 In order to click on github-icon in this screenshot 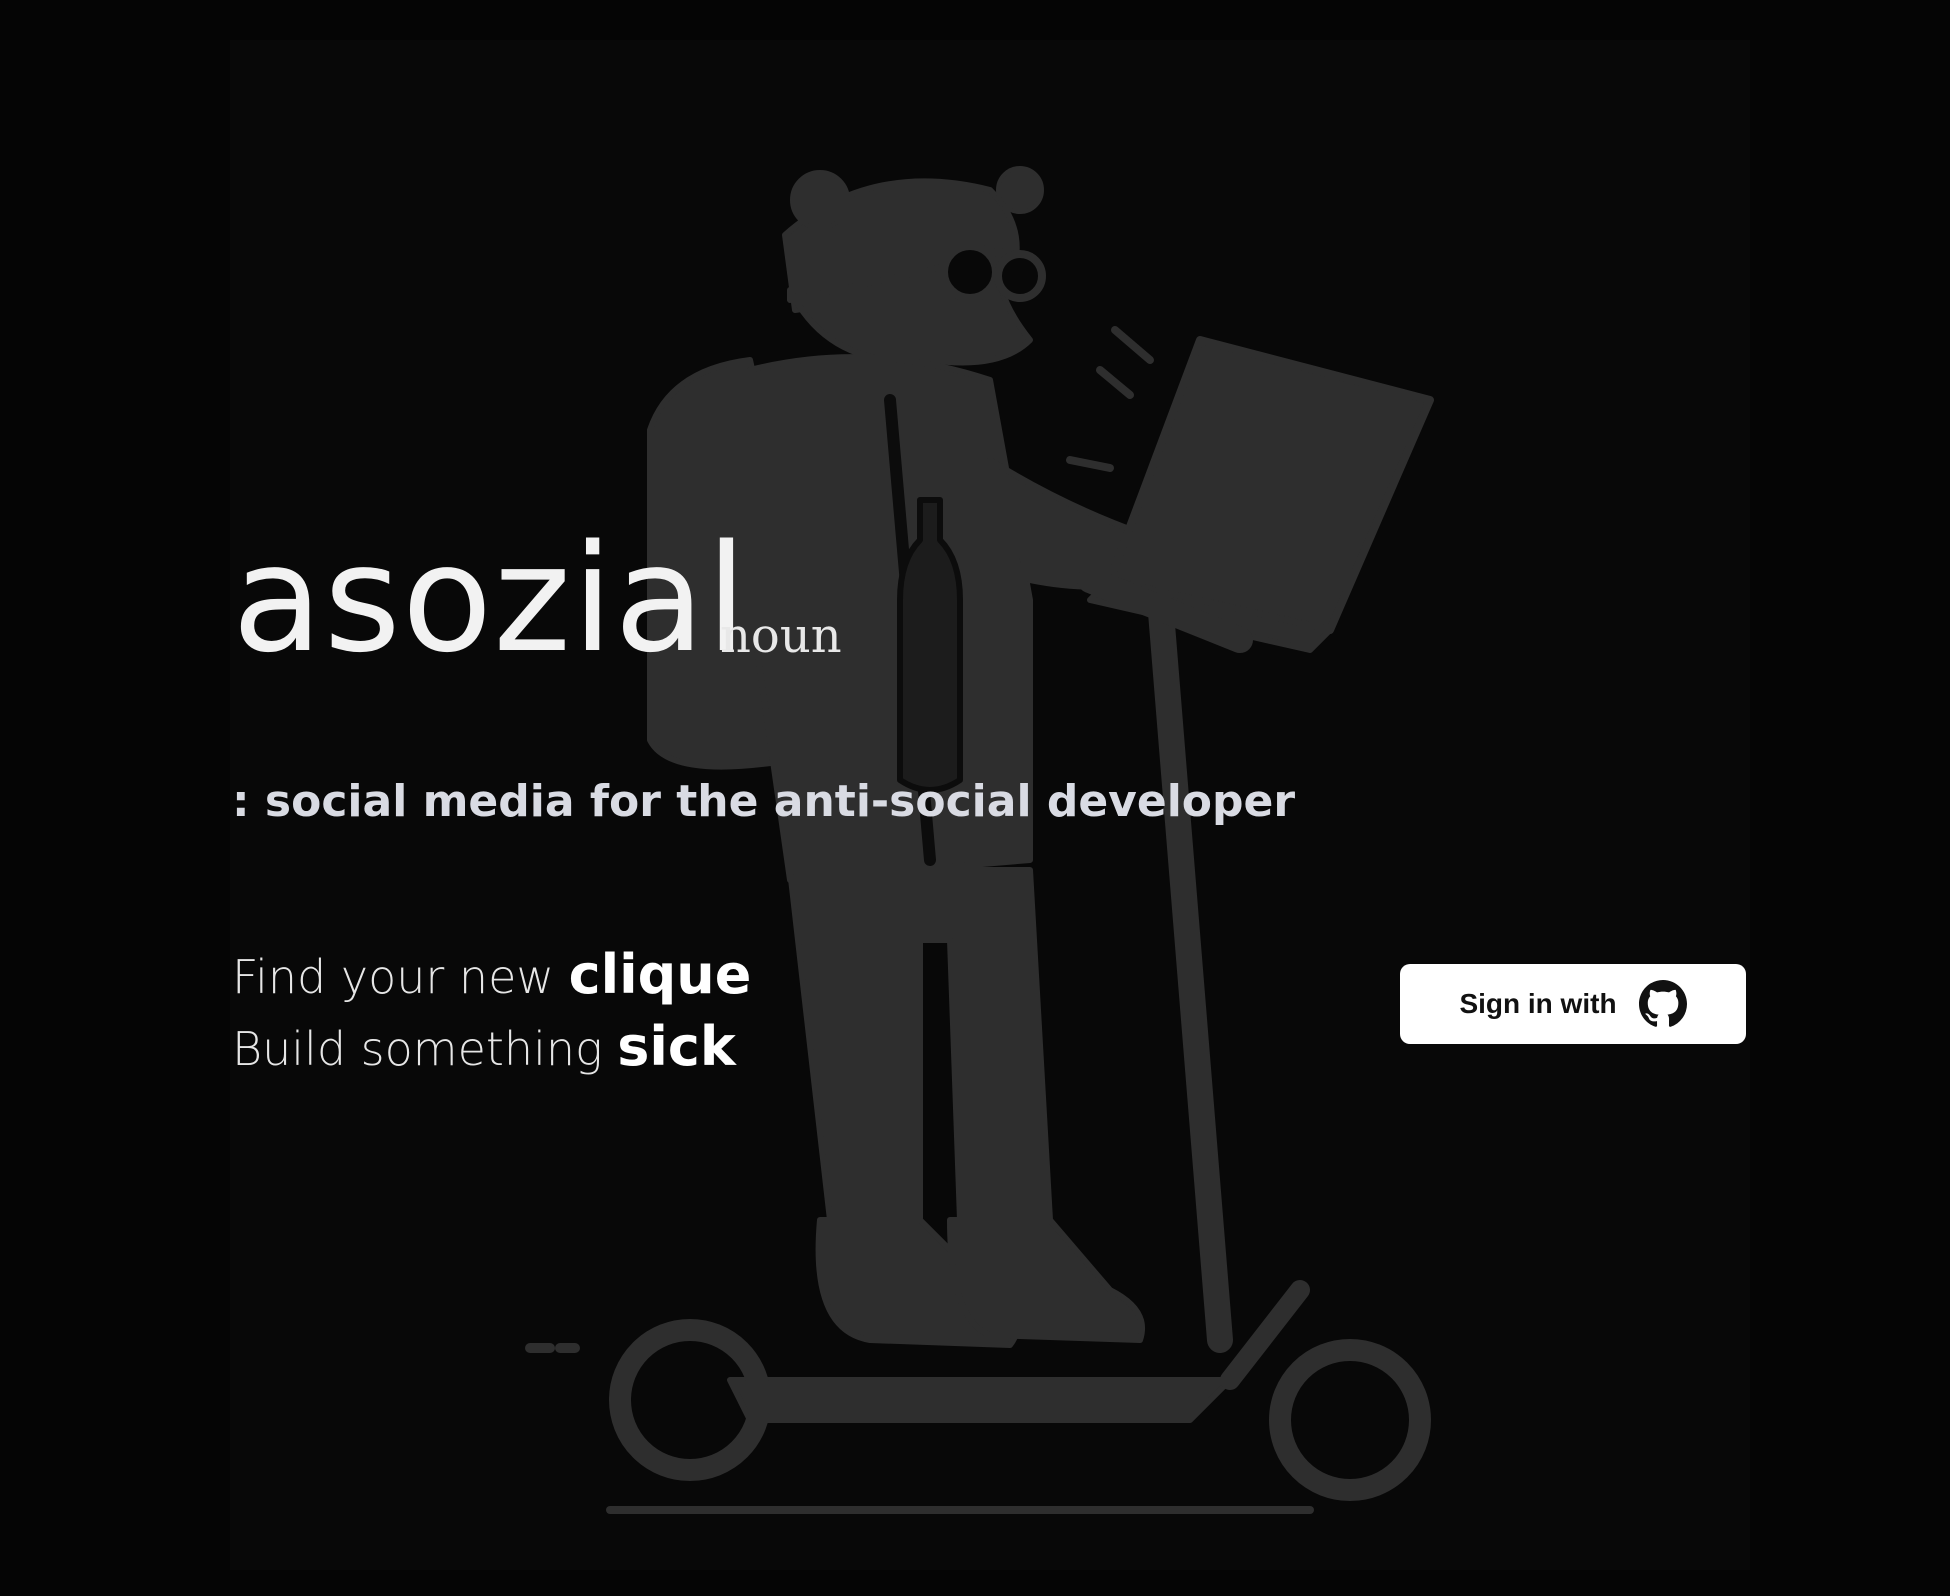, I will do `click(1662, 1004)`.